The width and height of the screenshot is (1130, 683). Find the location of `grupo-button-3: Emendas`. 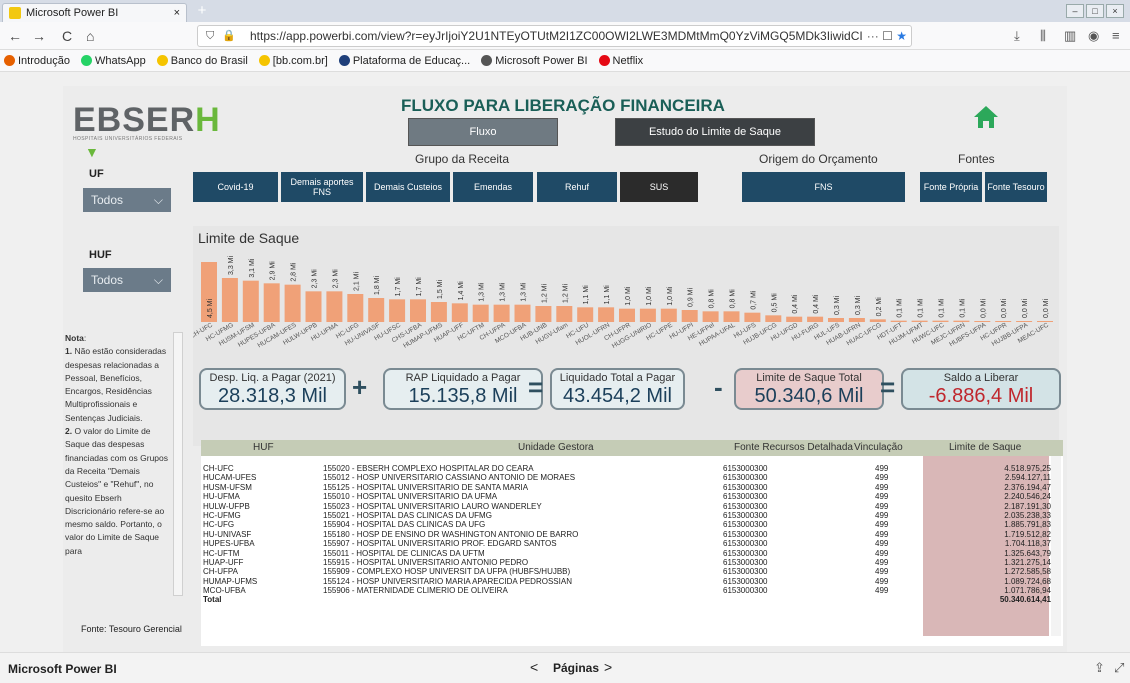

grupo-button-3: Emendas is located at coordinates (493, 187).